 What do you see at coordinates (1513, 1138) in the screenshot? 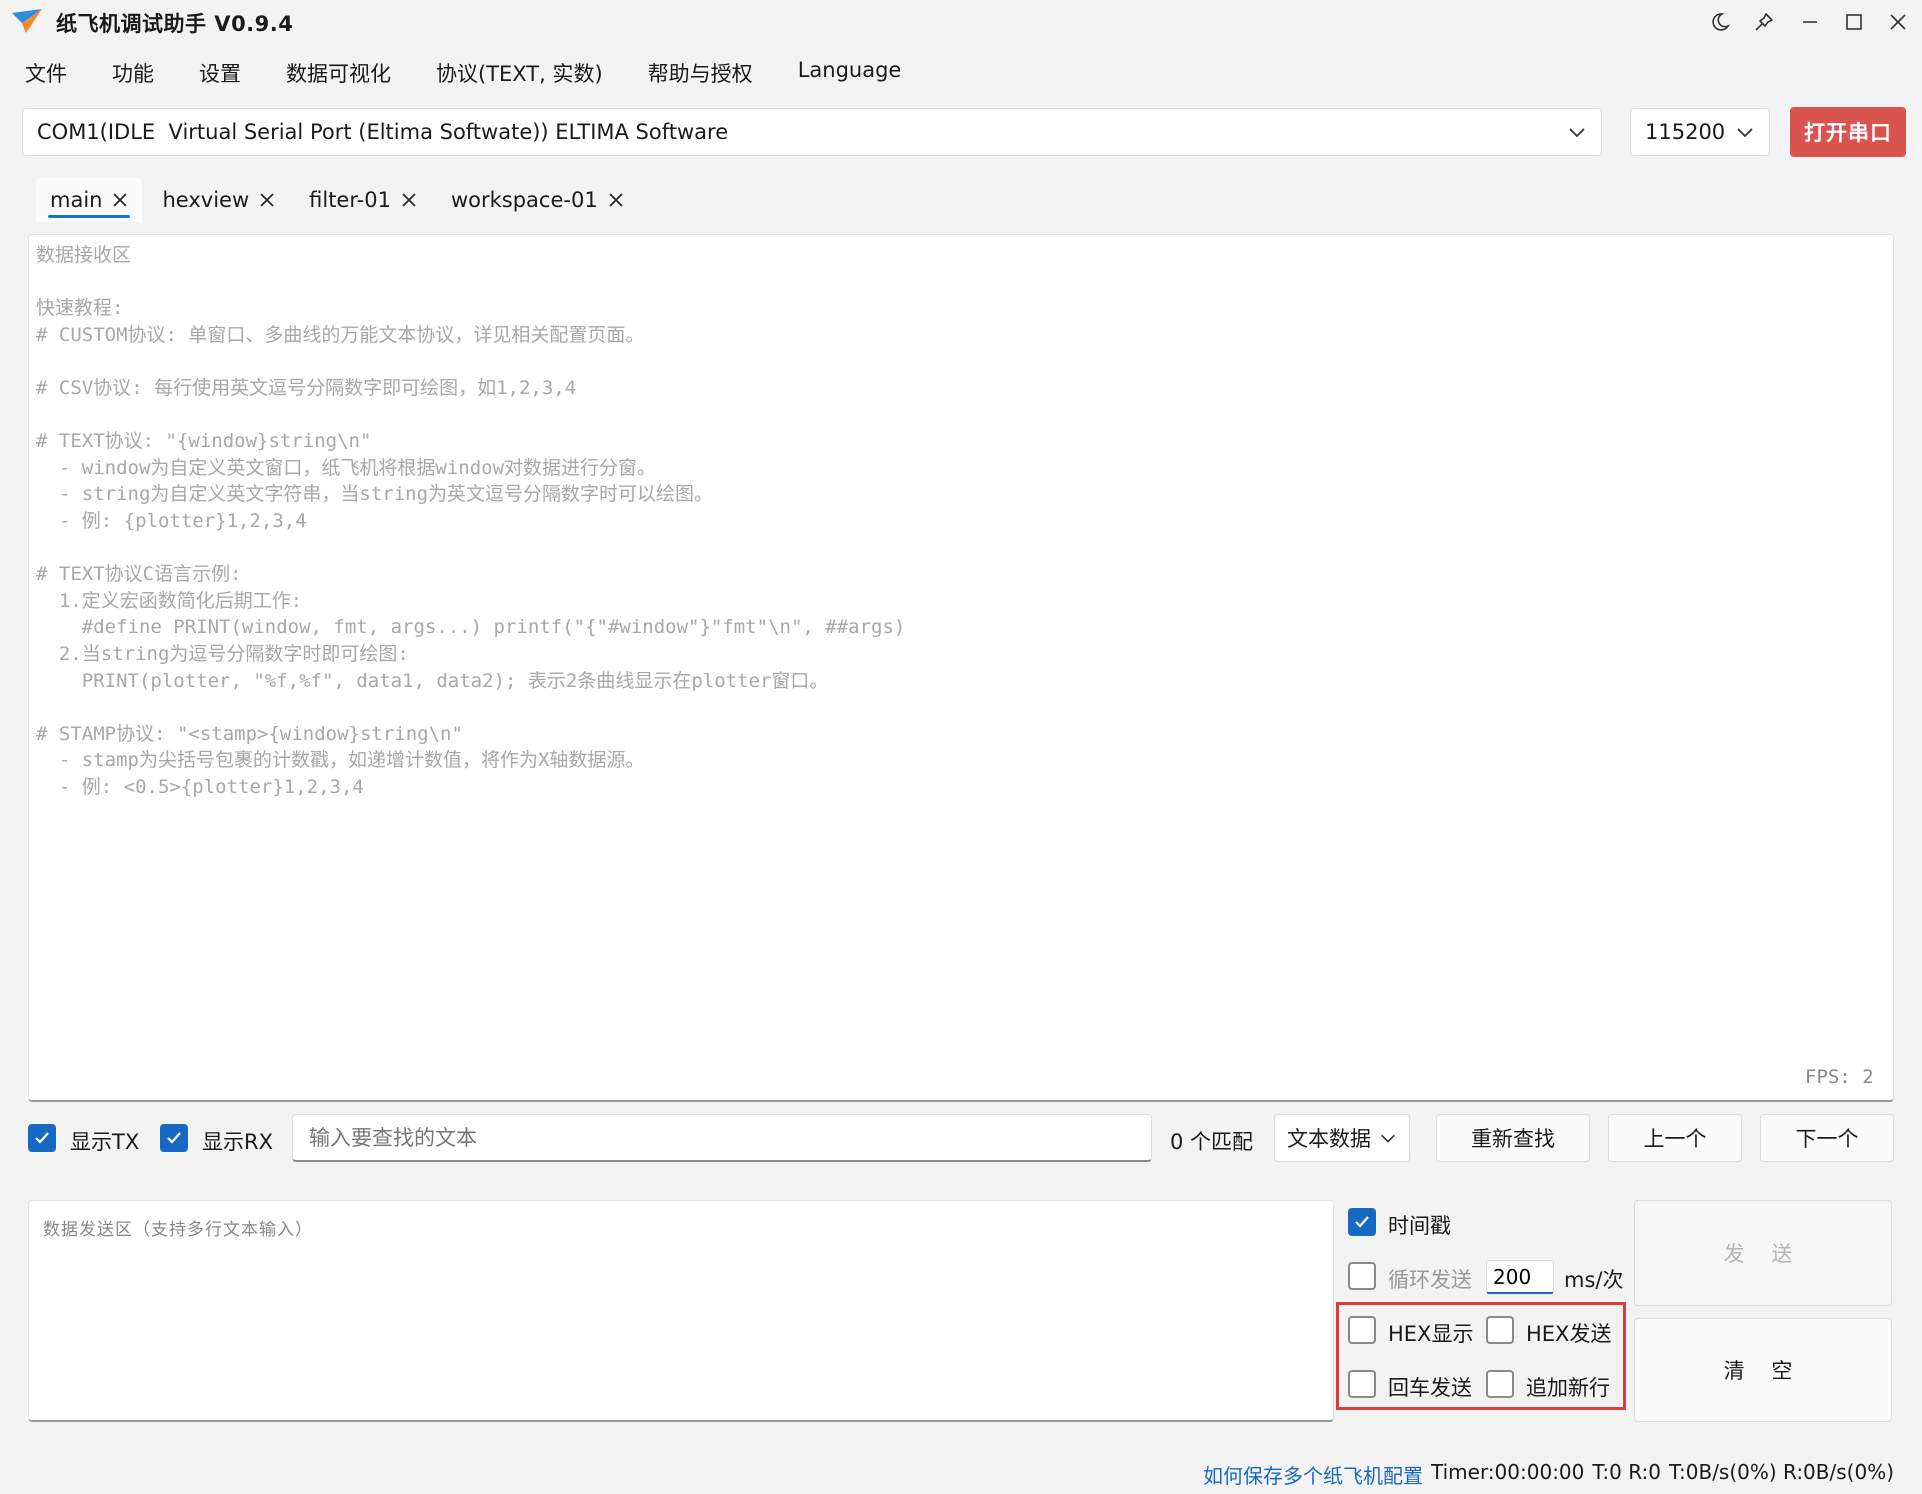
I see `refind-button: 重新查找` at bounding box center [1513, 1138].